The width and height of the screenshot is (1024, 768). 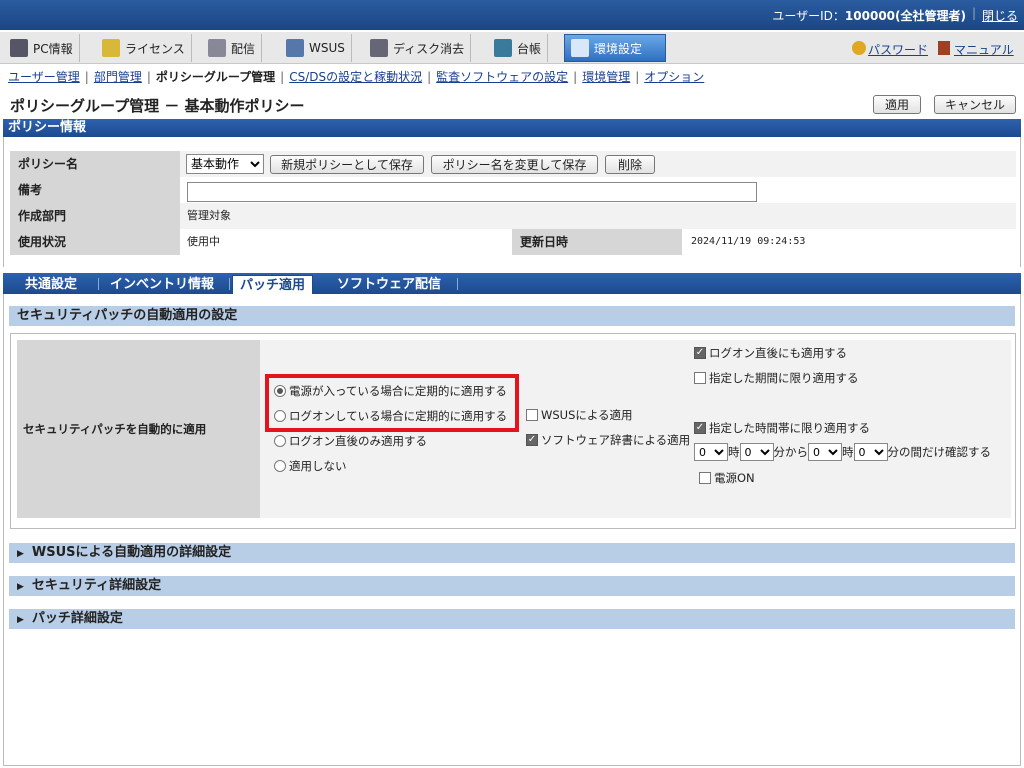 I want to click on menu-wsus: WSUS, so click(x=316, y=48).